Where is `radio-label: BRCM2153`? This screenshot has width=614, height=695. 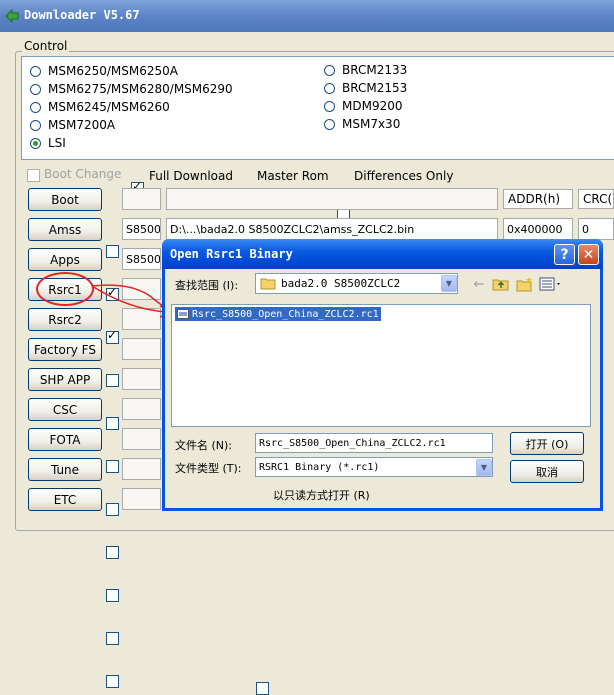
radio-label: BRCM2153 is located at coordinates (375, 88).